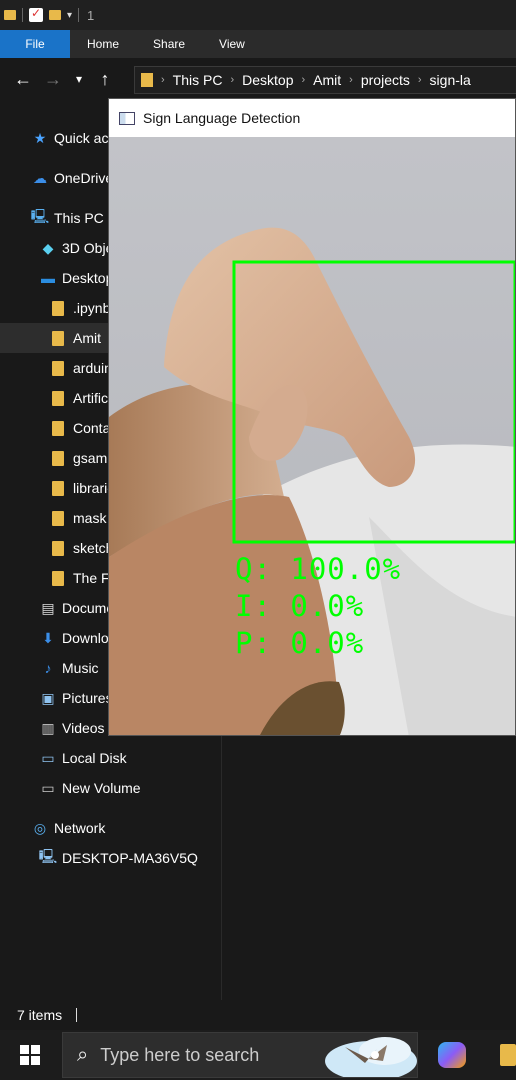 The width and height of the screenshot is (516, 1080). I want to click on window-title: Sign Language Detection, so click(222, 118).